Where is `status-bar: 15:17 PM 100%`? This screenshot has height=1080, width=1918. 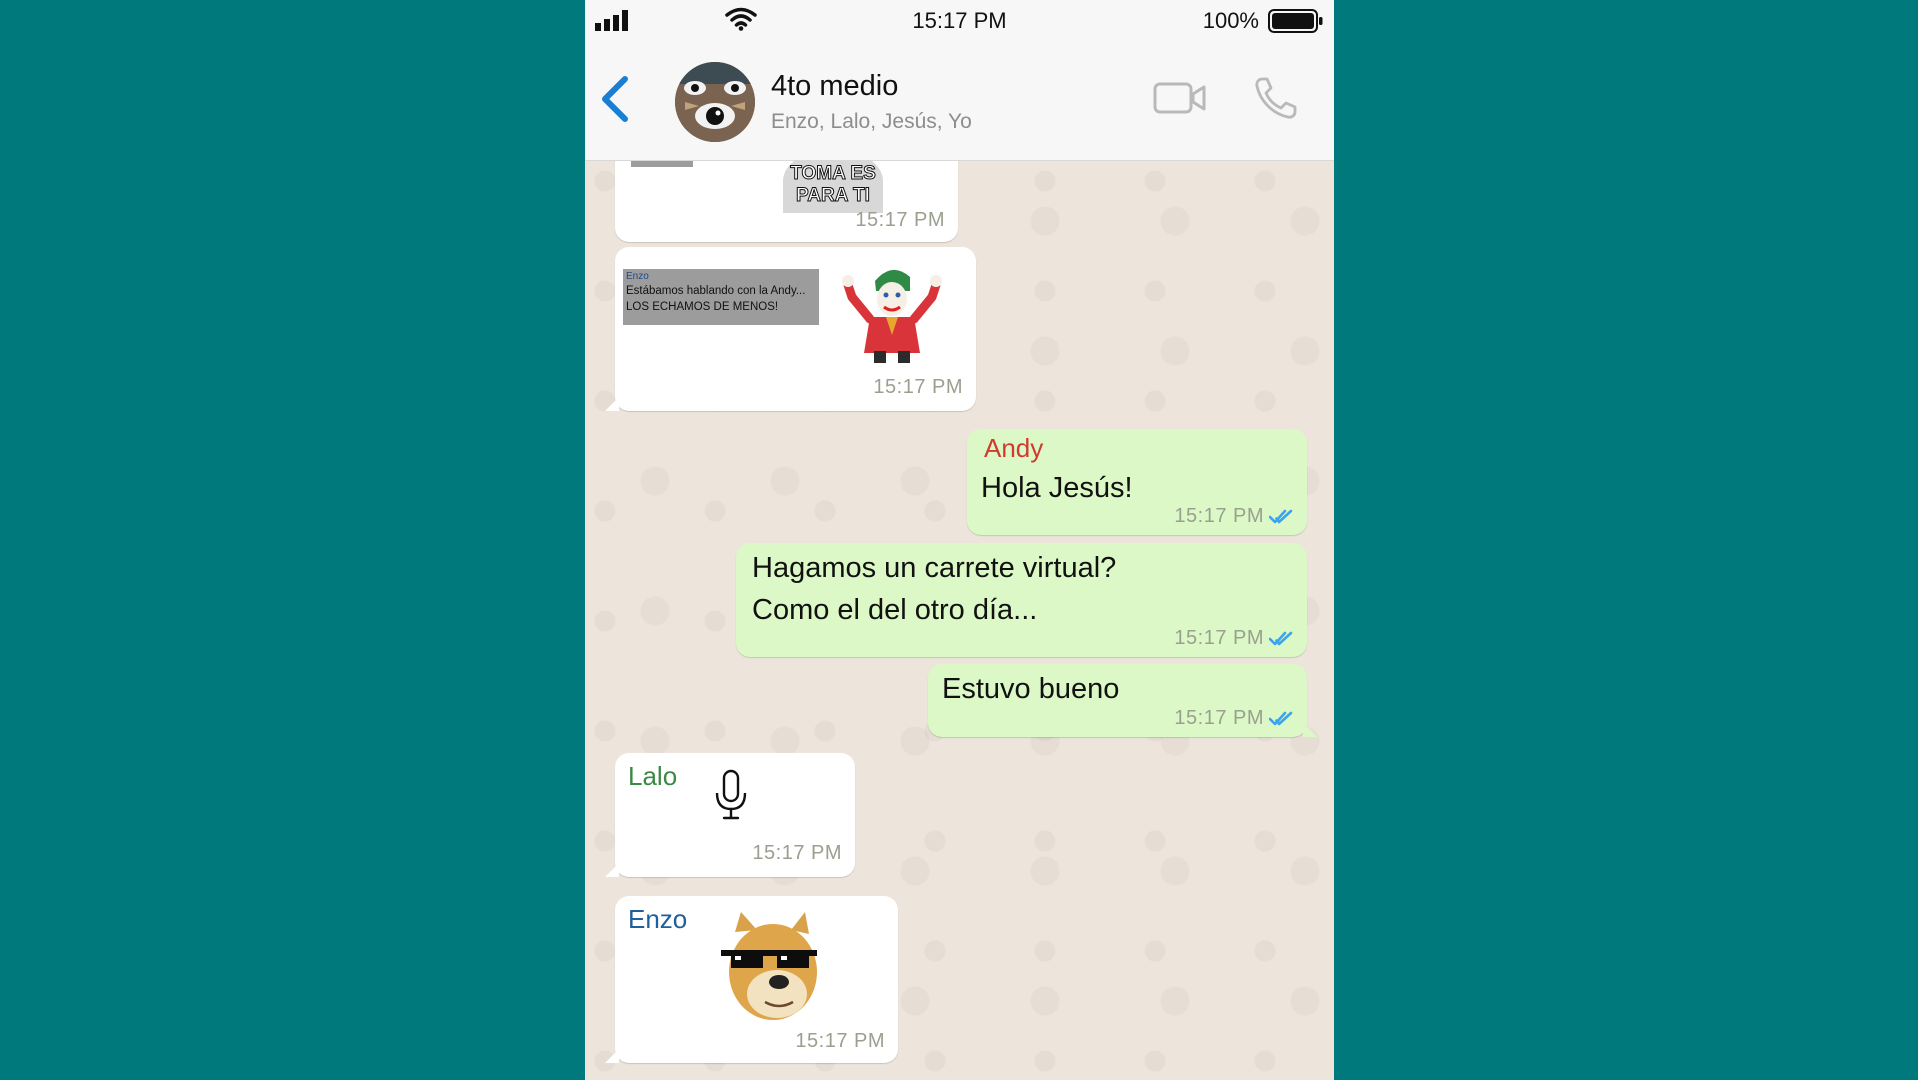 status-bar: 15:17 PM 100% is located at coordinates (959, 20).